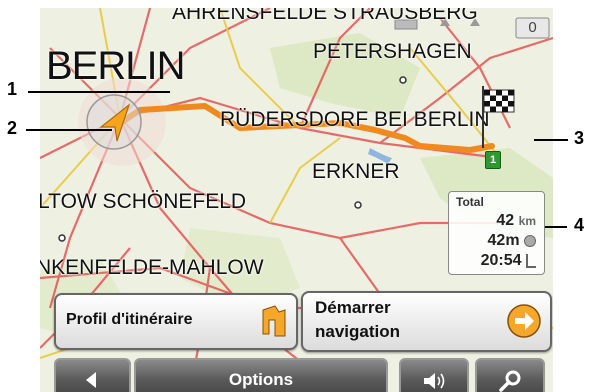 The image size is (595, 392). I want to click on route-start-number: 1, so click(493, 160).